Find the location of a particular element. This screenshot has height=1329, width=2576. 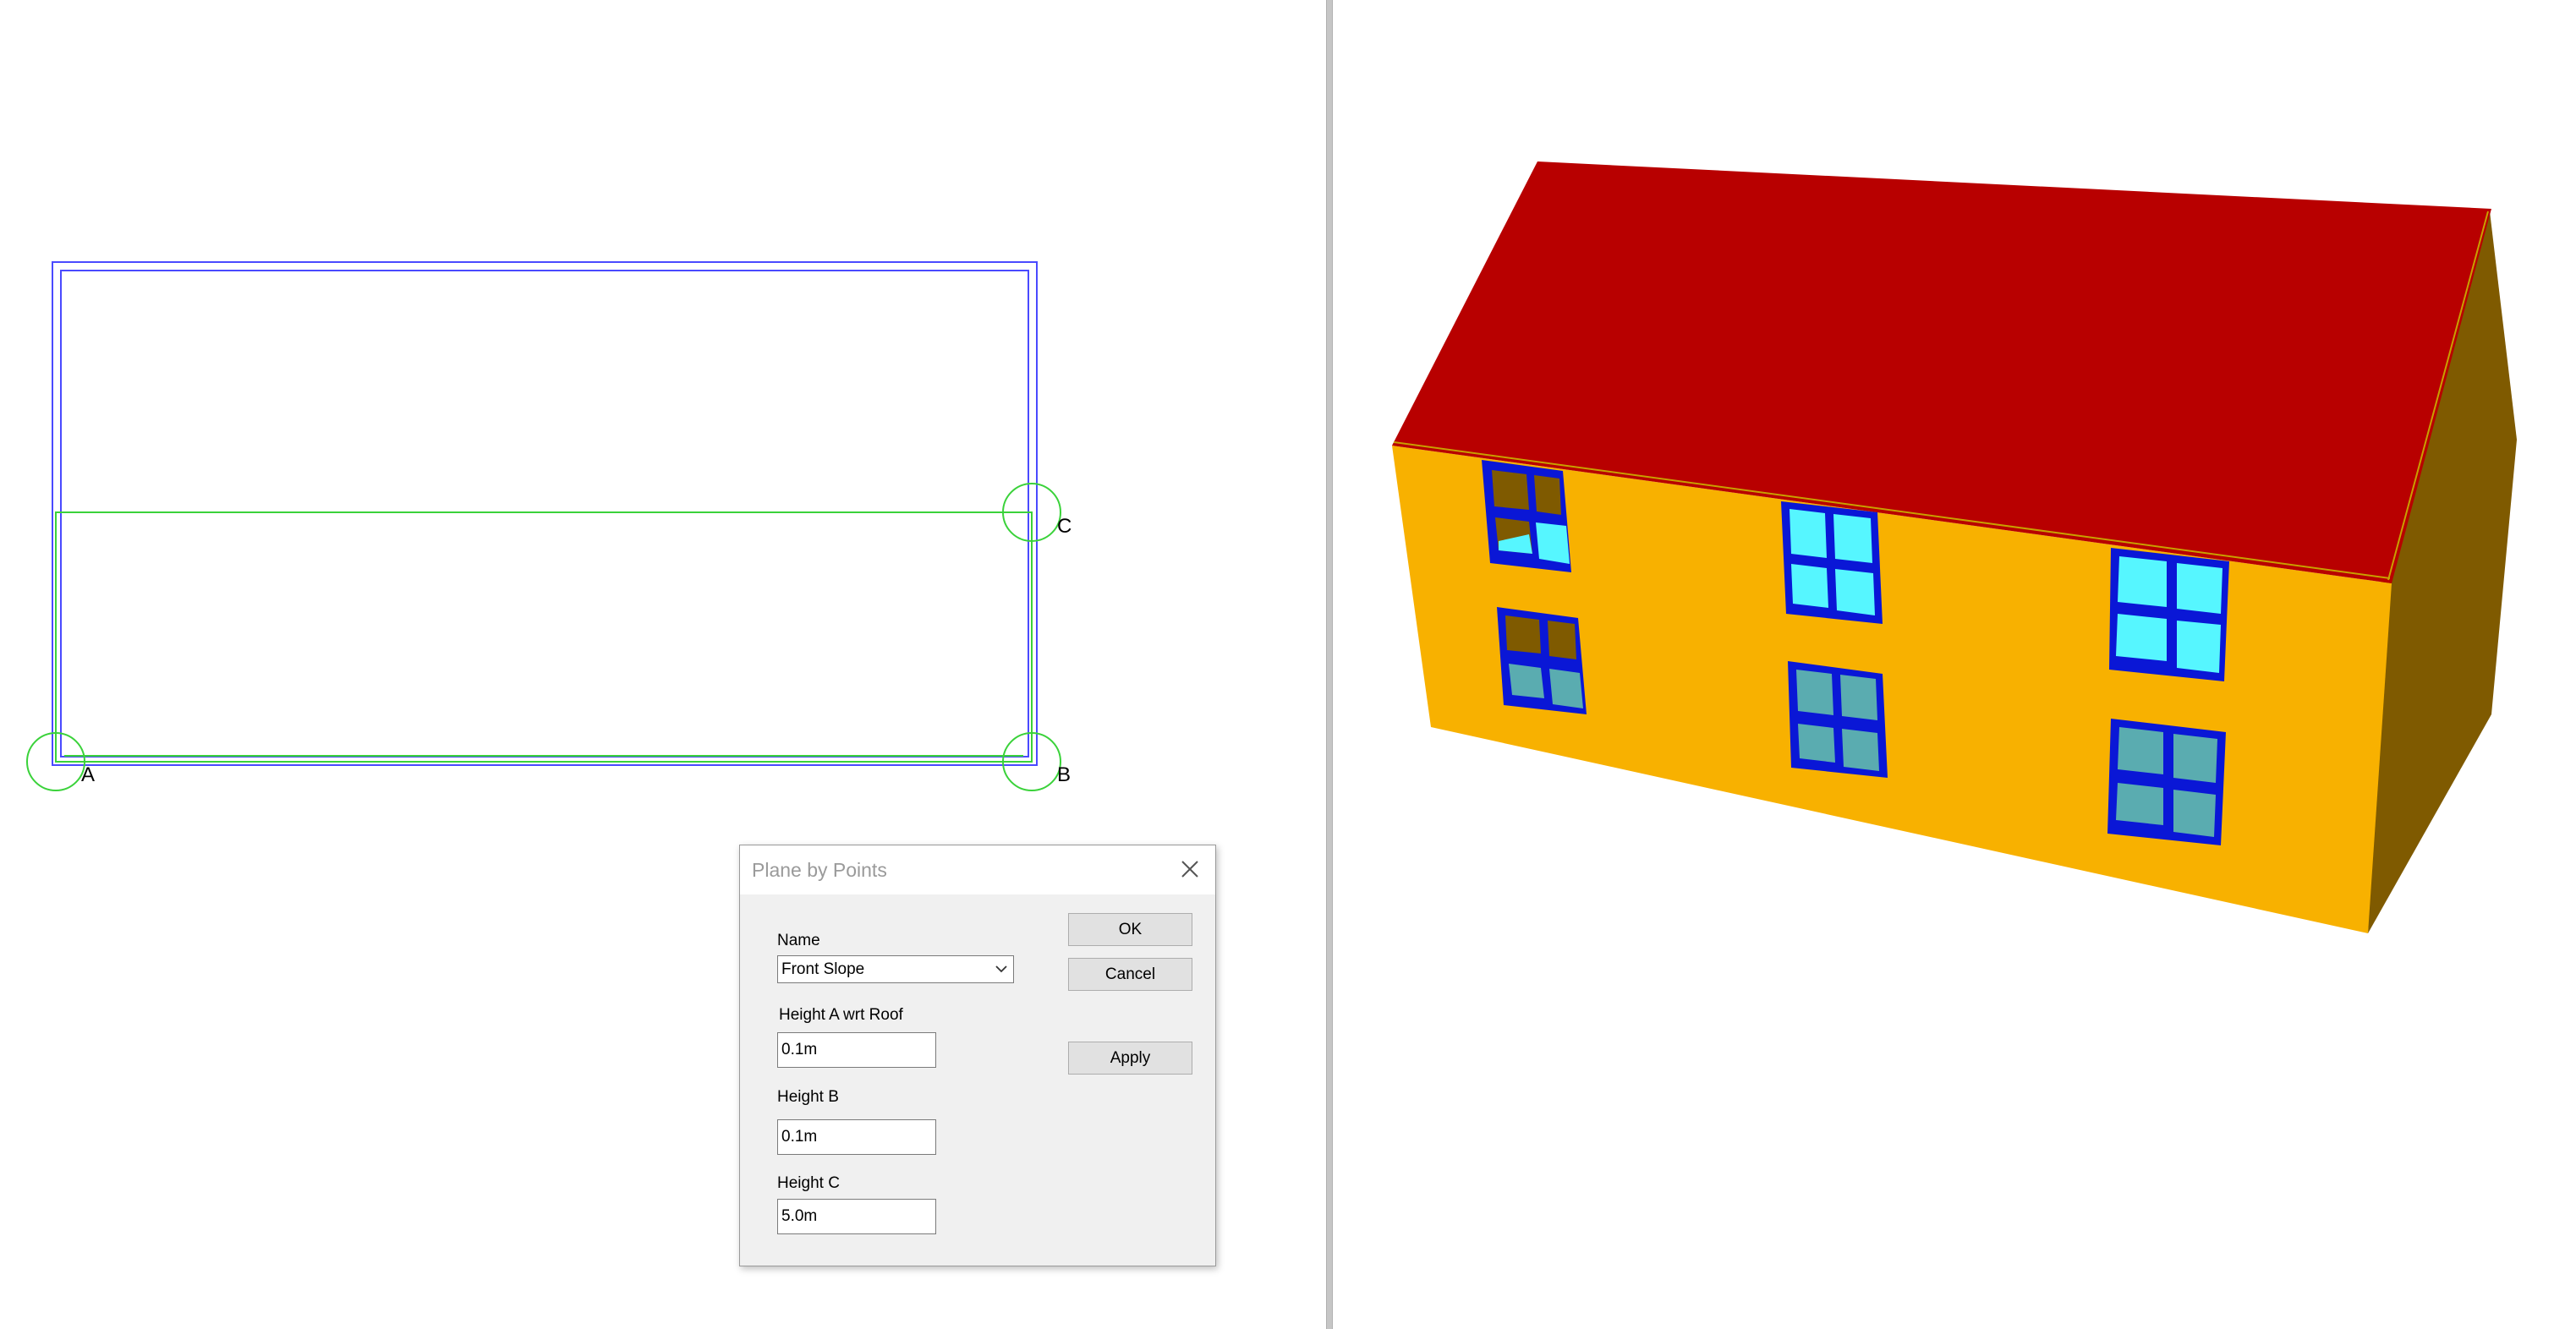

dialog-titlebar: Plane by Points is located at coordinates (977, 869).